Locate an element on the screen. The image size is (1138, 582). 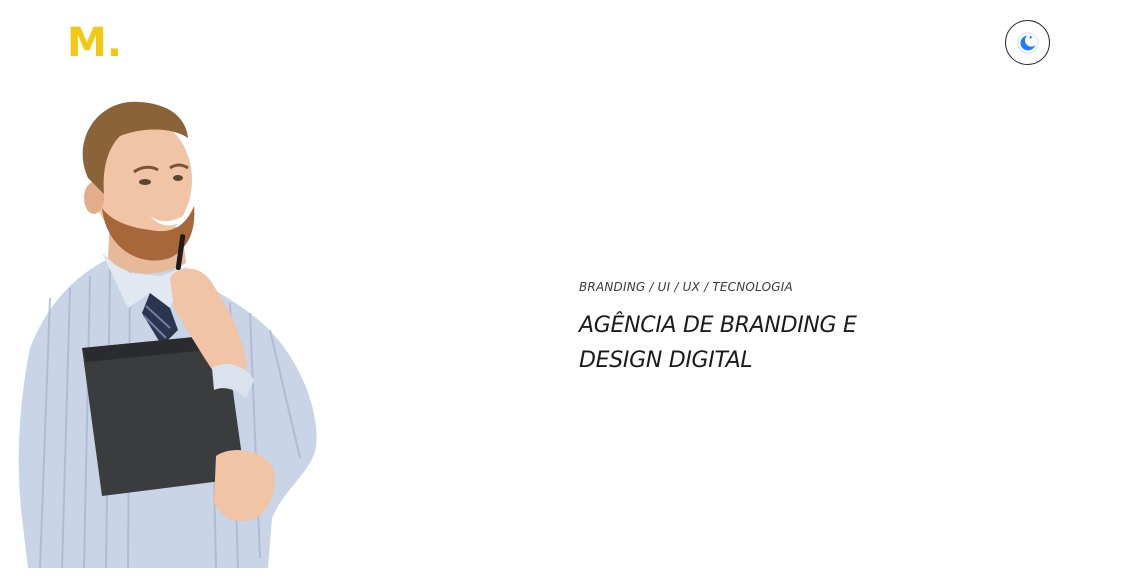
brand-logo: M. is located at coordinates (94, 43).